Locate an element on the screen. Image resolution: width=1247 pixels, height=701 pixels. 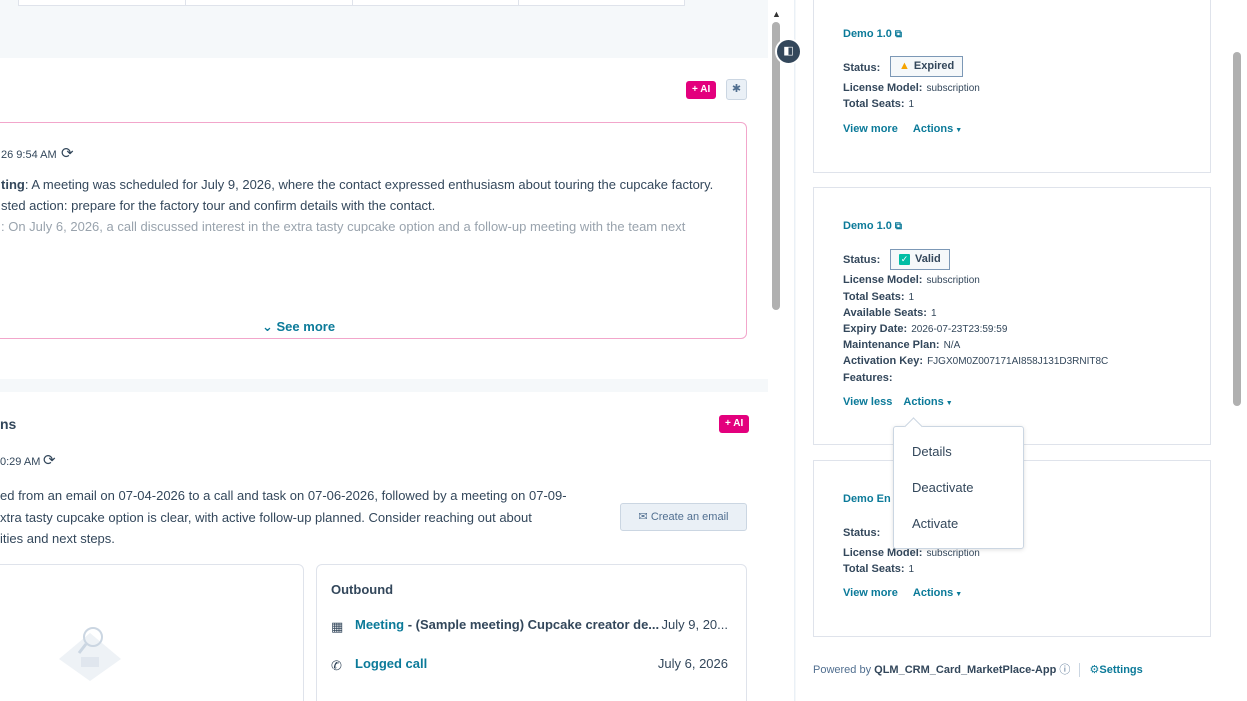
top-tab-strip is located at coordinates (351, 3).